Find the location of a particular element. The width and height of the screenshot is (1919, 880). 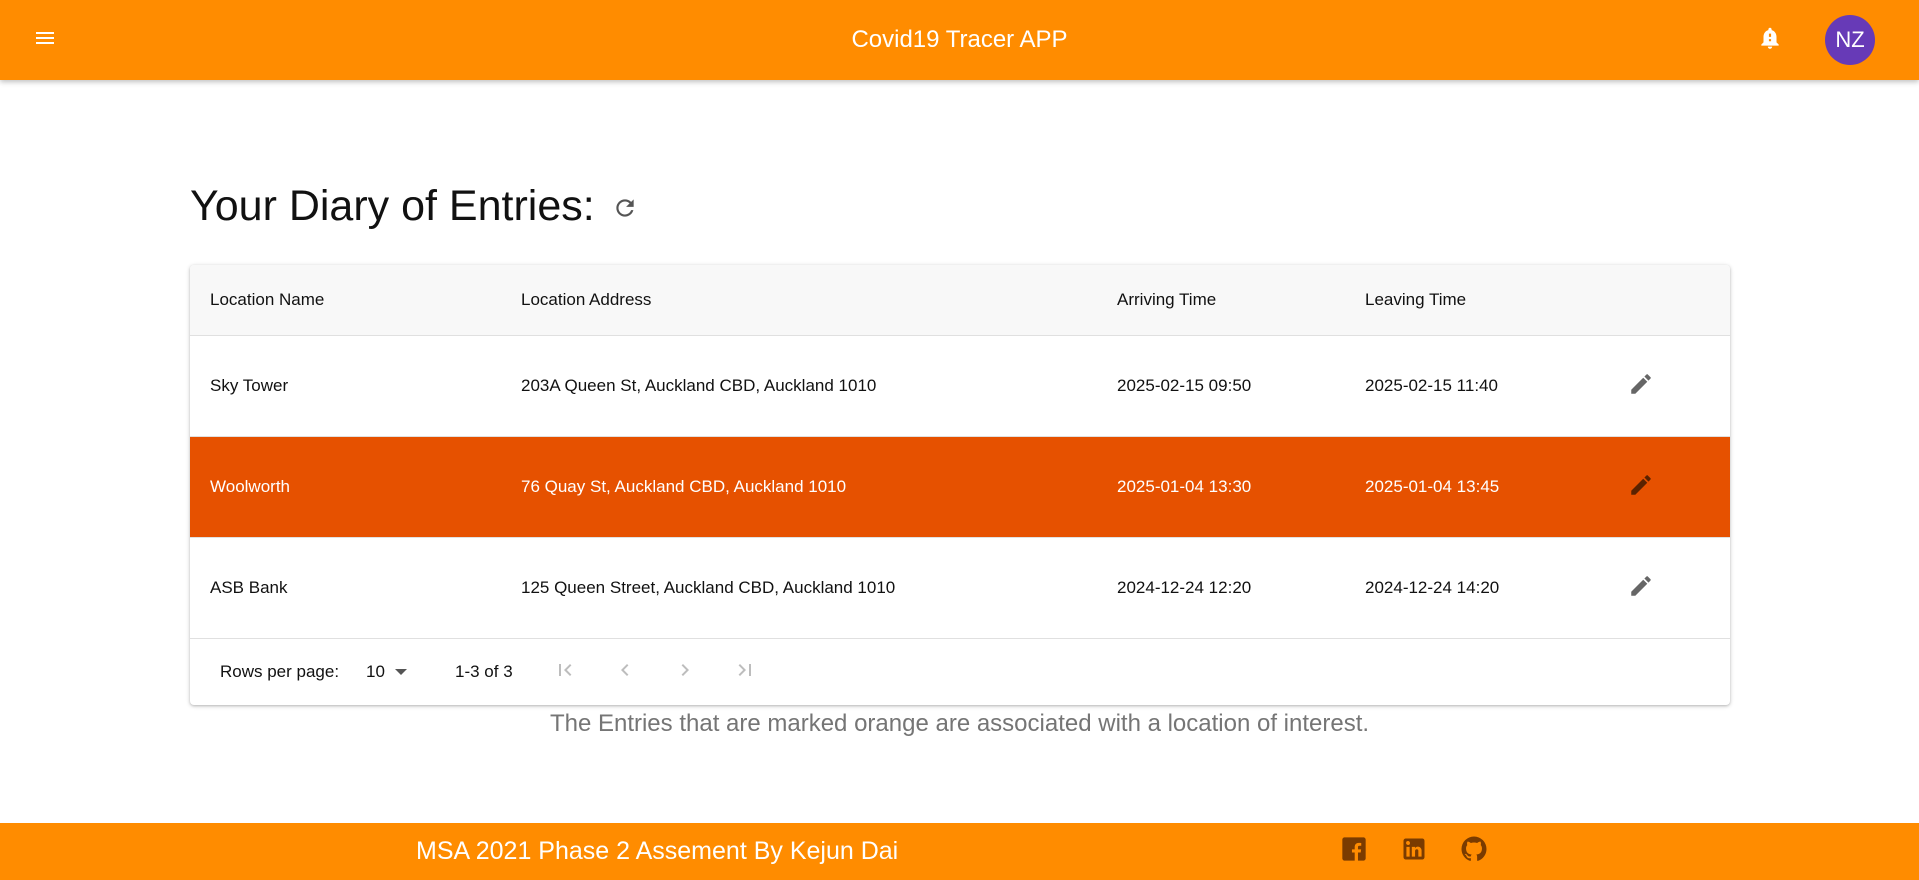

page-heading: Your Diary of Entries: is located at coordinates (414, 206).